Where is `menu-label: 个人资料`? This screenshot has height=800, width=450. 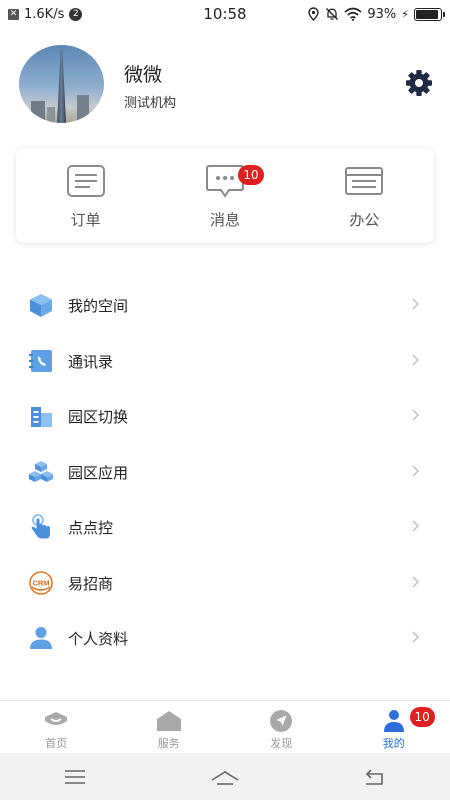 menu-label: 个人资料 is located at coordinates (98, 639).